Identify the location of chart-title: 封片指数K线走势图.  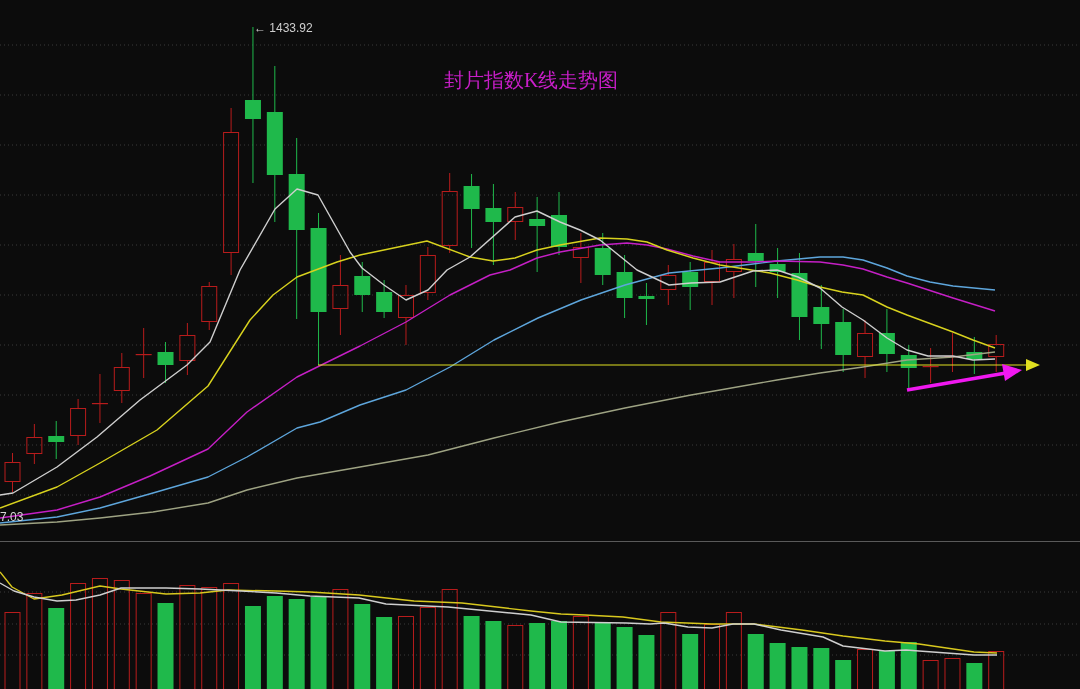
(531, 80).